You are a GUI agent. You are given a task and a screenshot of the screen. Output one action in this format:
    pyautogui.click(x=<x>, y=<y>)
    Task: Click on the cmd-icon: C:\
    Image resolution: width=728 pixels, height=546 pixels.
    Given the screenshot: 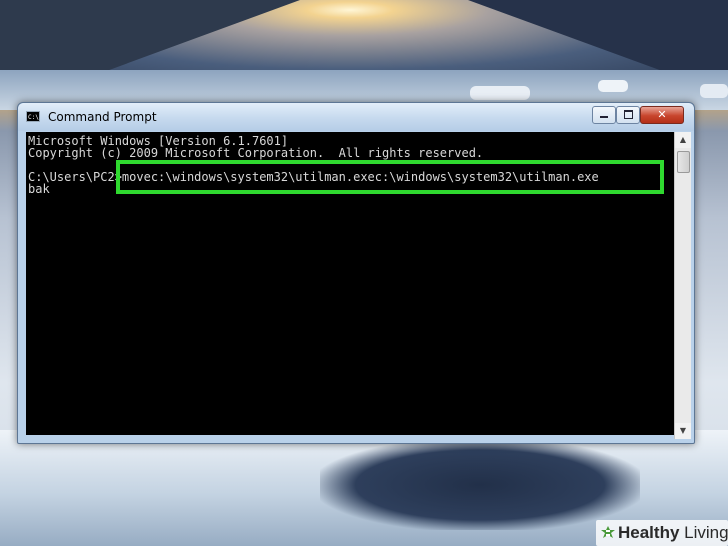 What is the action you would take?
    pyautogui.click(x=33, y=116)
    